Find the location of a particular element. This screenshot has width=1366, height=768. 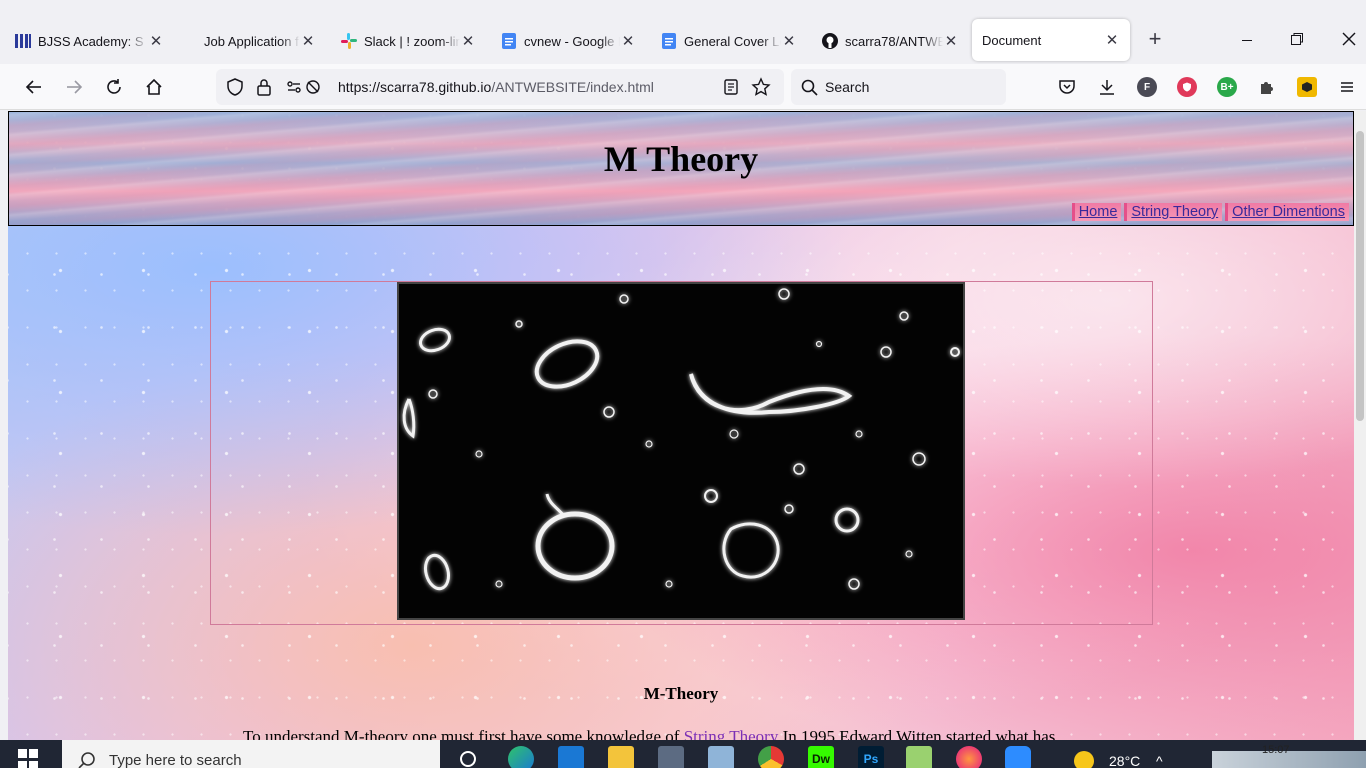

bookmark-star-icon is located at coordinates (761, 89).